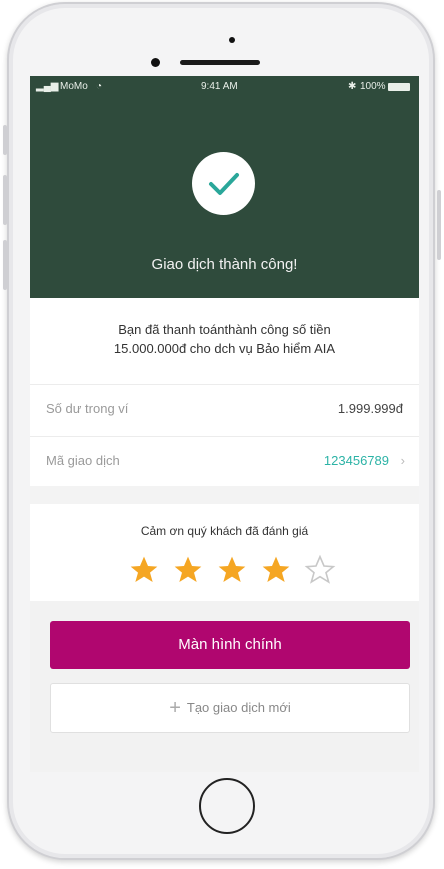 The width and height of the screenshot is (444, 869). What do you see at coordinates (175, 708) in the screenshot?
I see `plus-icon: +` at bounding box center [175, 708].